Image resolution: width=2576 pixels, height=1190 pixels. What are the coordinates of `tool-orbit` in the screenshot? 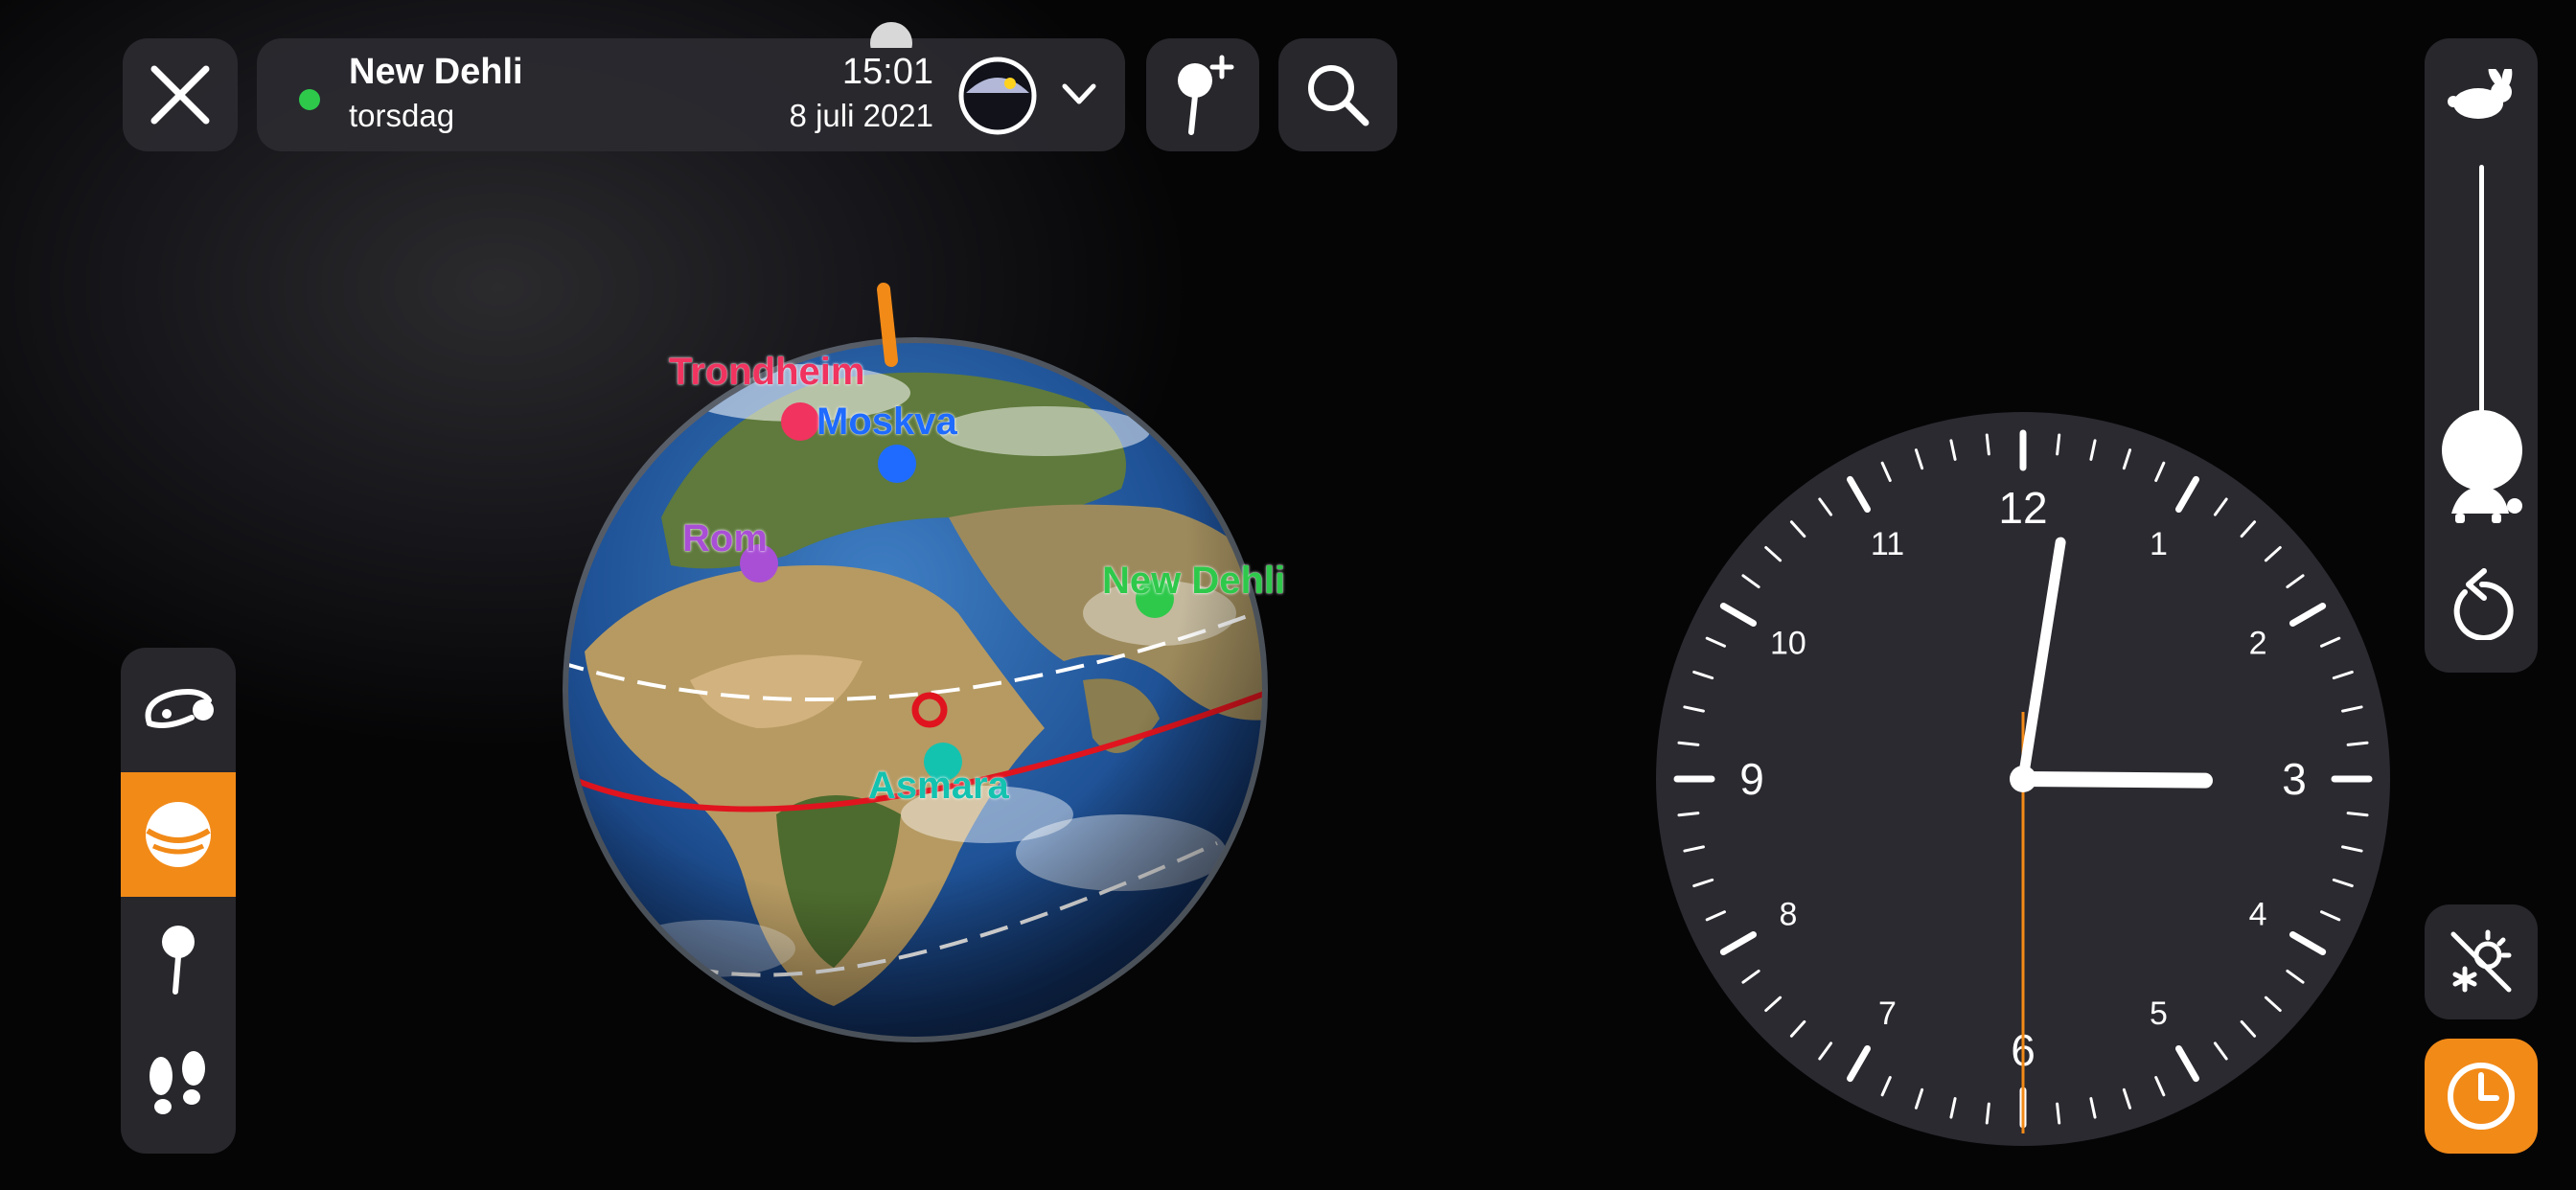 It's located at (178, 710).